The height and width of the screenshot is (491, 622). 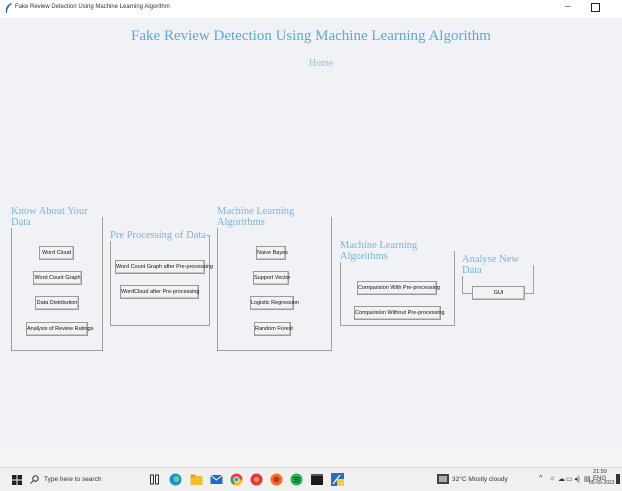 I want to click on task-view-icon, so click(x=155, y=479).